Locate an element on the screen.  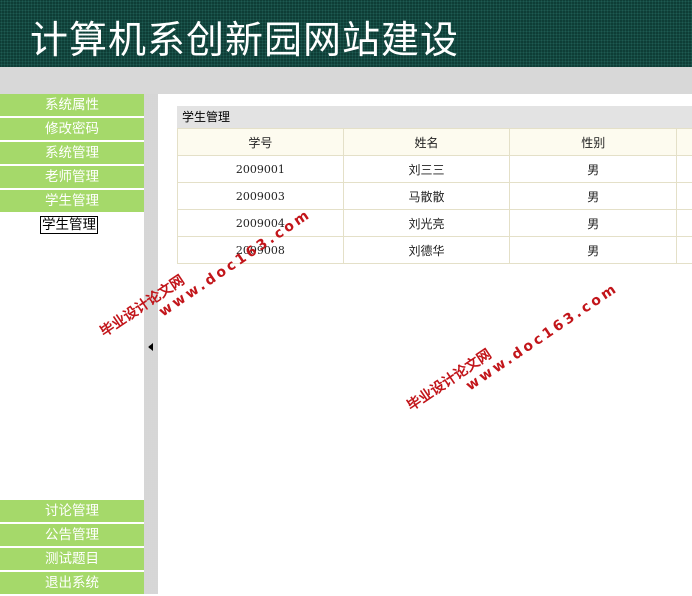
nav-item-label: 退出系统 is located at coordinates (72, 583).